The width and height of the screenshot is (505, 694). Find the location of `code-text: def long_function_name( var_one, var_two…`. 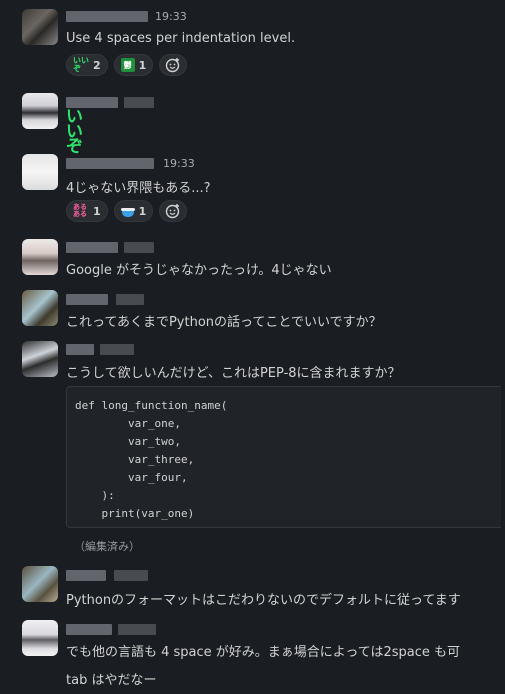

code-text: def long_function_name( var_one, var_two… is located at coordinates (151, 459).